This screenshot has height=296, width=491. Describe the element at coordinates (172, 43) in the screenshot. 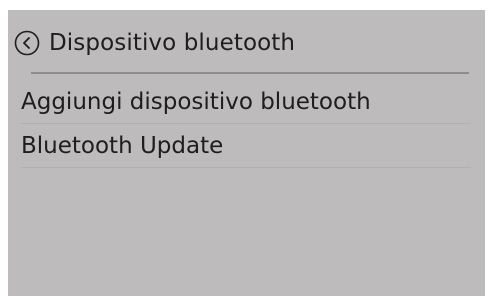

I see `page-title: Dispositivo bluetooth` at that location.